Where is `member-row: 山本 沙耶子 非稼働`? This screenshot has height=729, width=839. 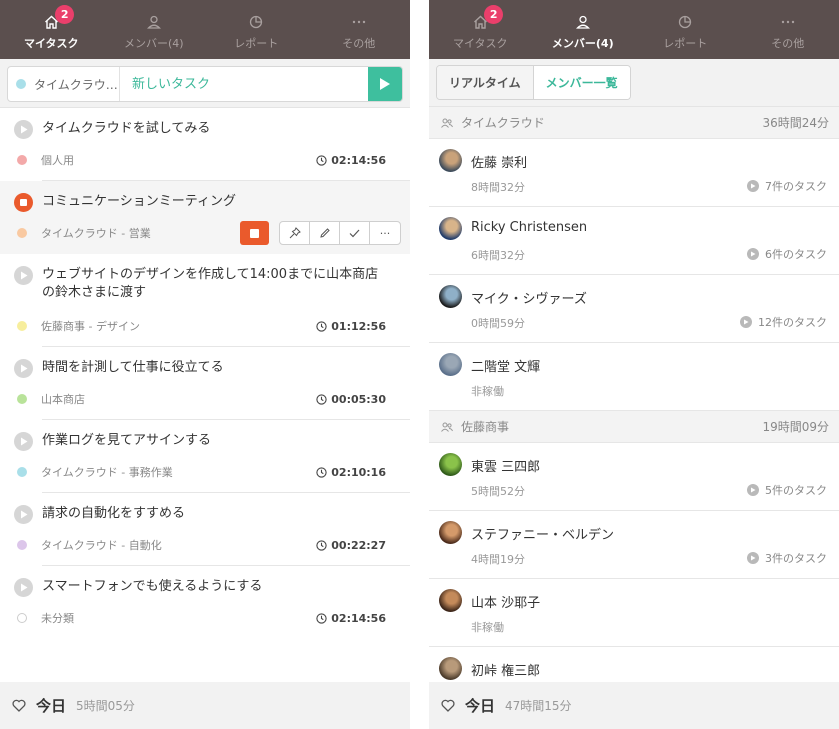 member-row: 山本 沙耶子 非稼働 is located at coordinates (634, 613).